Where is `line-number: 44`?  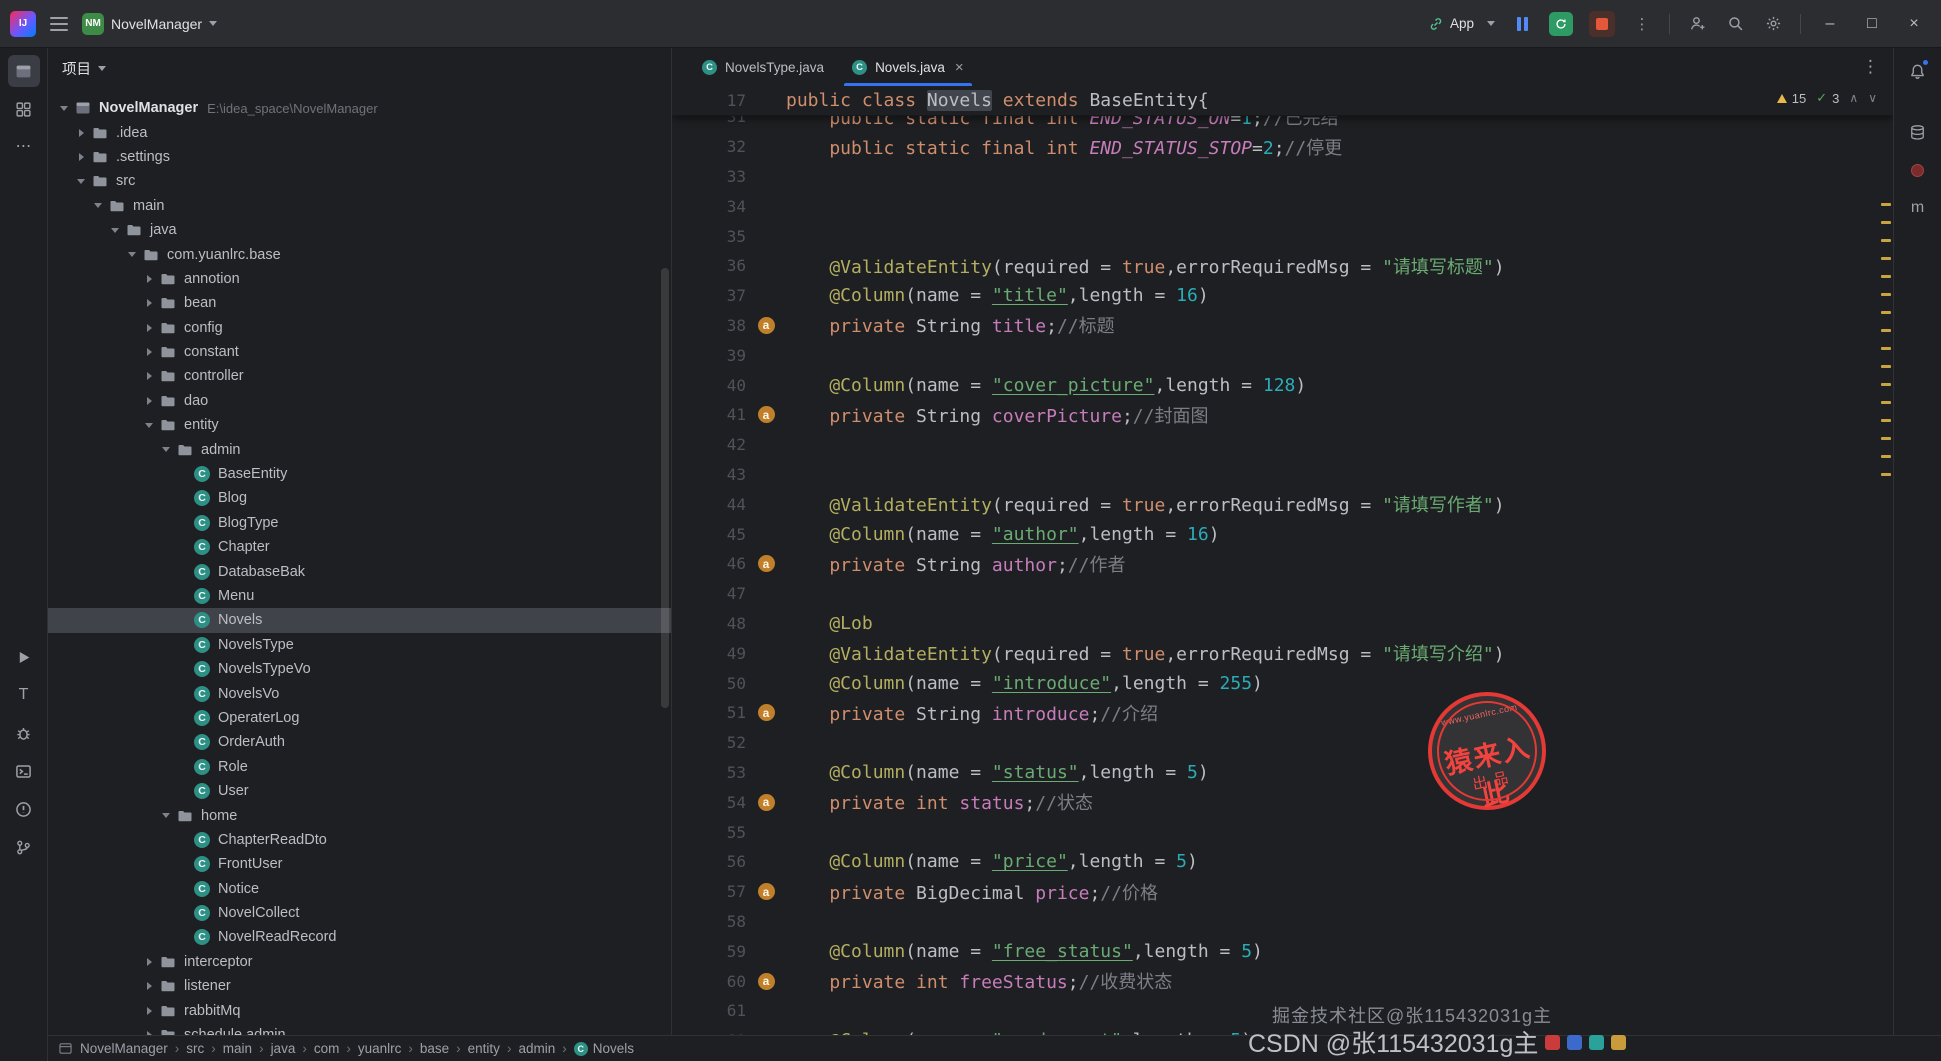
line-number: 44 is located at coordinates (709, 504).